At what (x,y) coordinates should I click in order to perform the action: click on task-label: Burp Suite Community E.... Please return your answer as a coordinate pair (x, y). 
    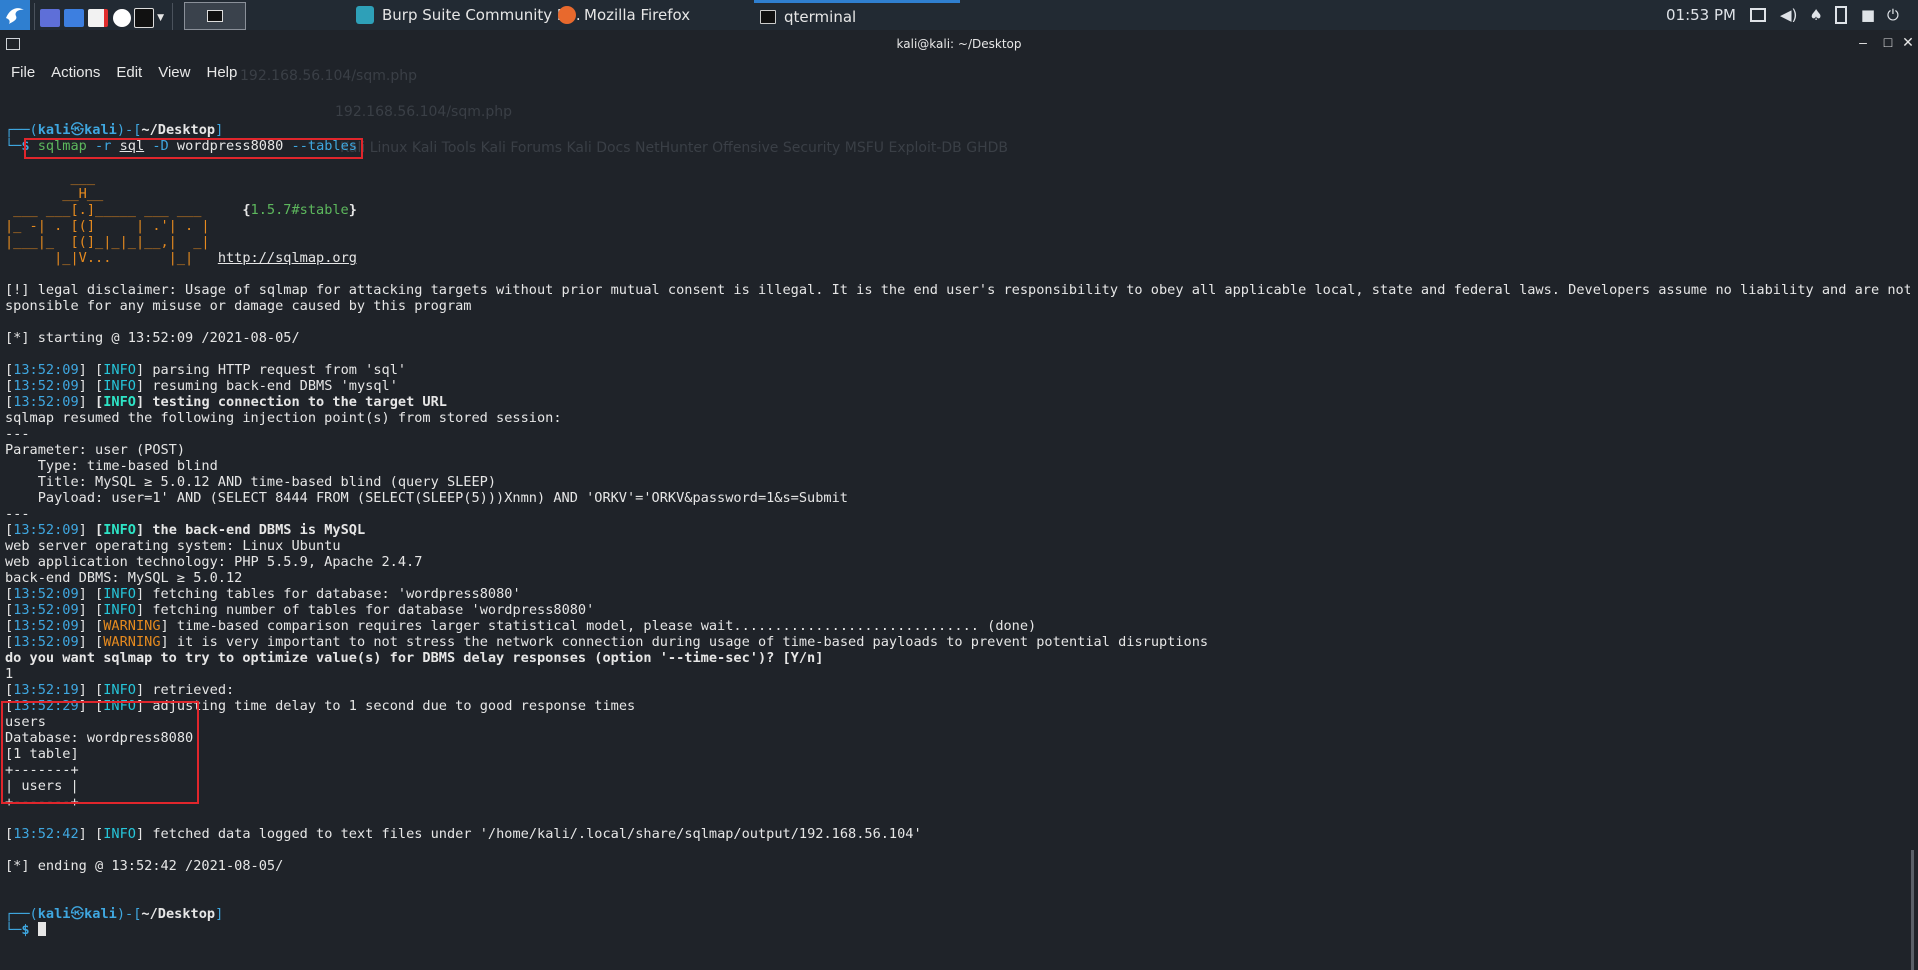
    Looking at the image, I should click on (481, 15).